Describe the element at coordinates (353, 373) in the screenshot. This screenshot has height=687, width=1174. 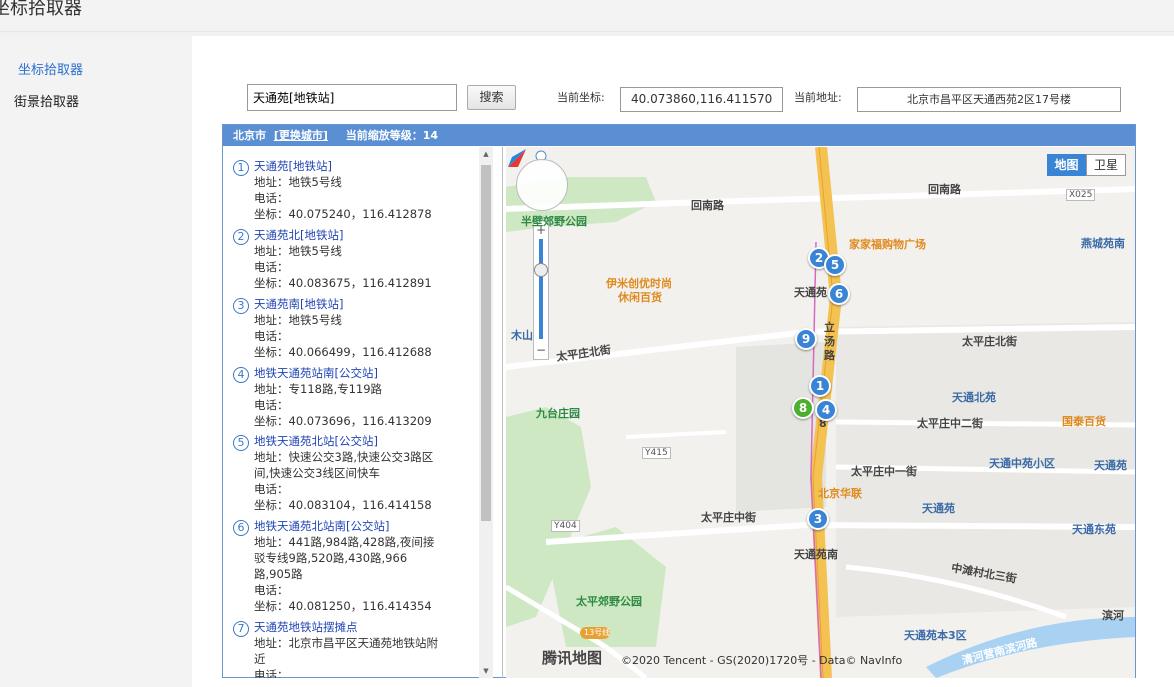
I see `result-name: 地铁天通苑站南[公交站]` at that location.